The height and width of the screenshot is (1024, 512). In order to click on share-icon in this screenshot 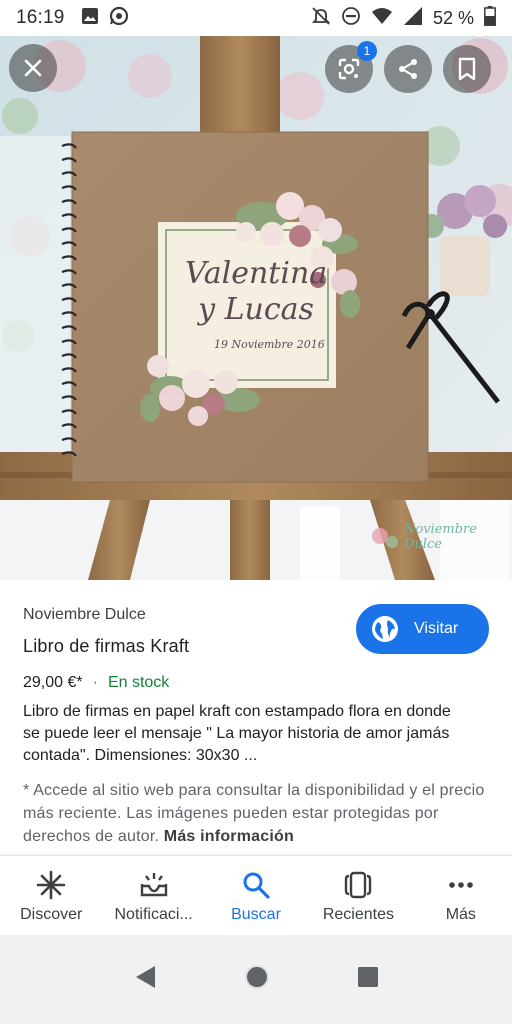, I will do `click(408, 69)`.